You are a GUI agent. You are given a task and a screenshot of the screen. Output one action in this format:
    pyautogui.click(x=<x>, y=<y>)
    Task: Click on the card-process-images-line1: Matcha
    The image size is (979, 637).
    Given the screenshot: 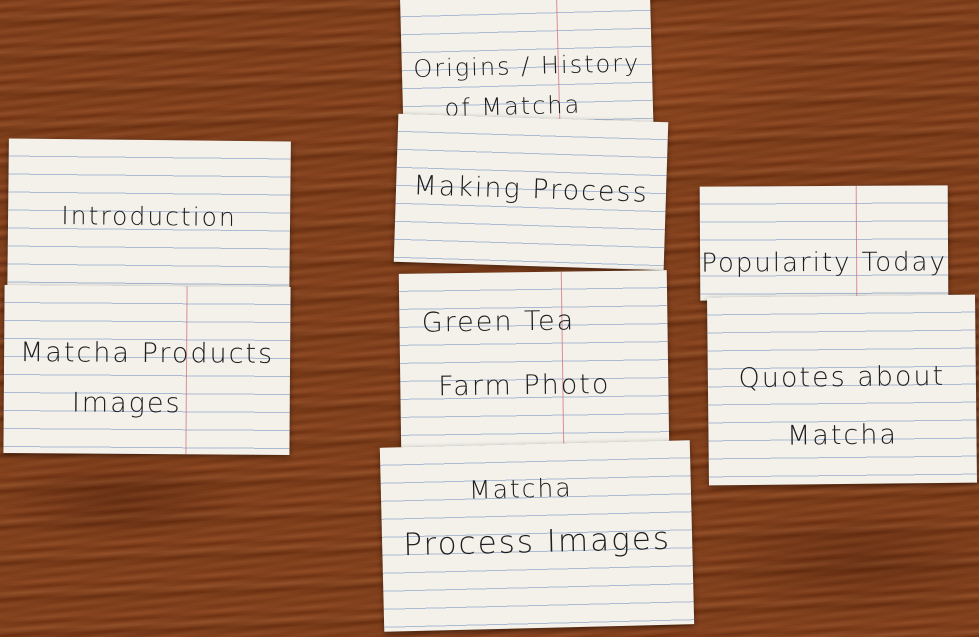 What is the action you would take?
    pyautogui.click(x=520, y=489)
    